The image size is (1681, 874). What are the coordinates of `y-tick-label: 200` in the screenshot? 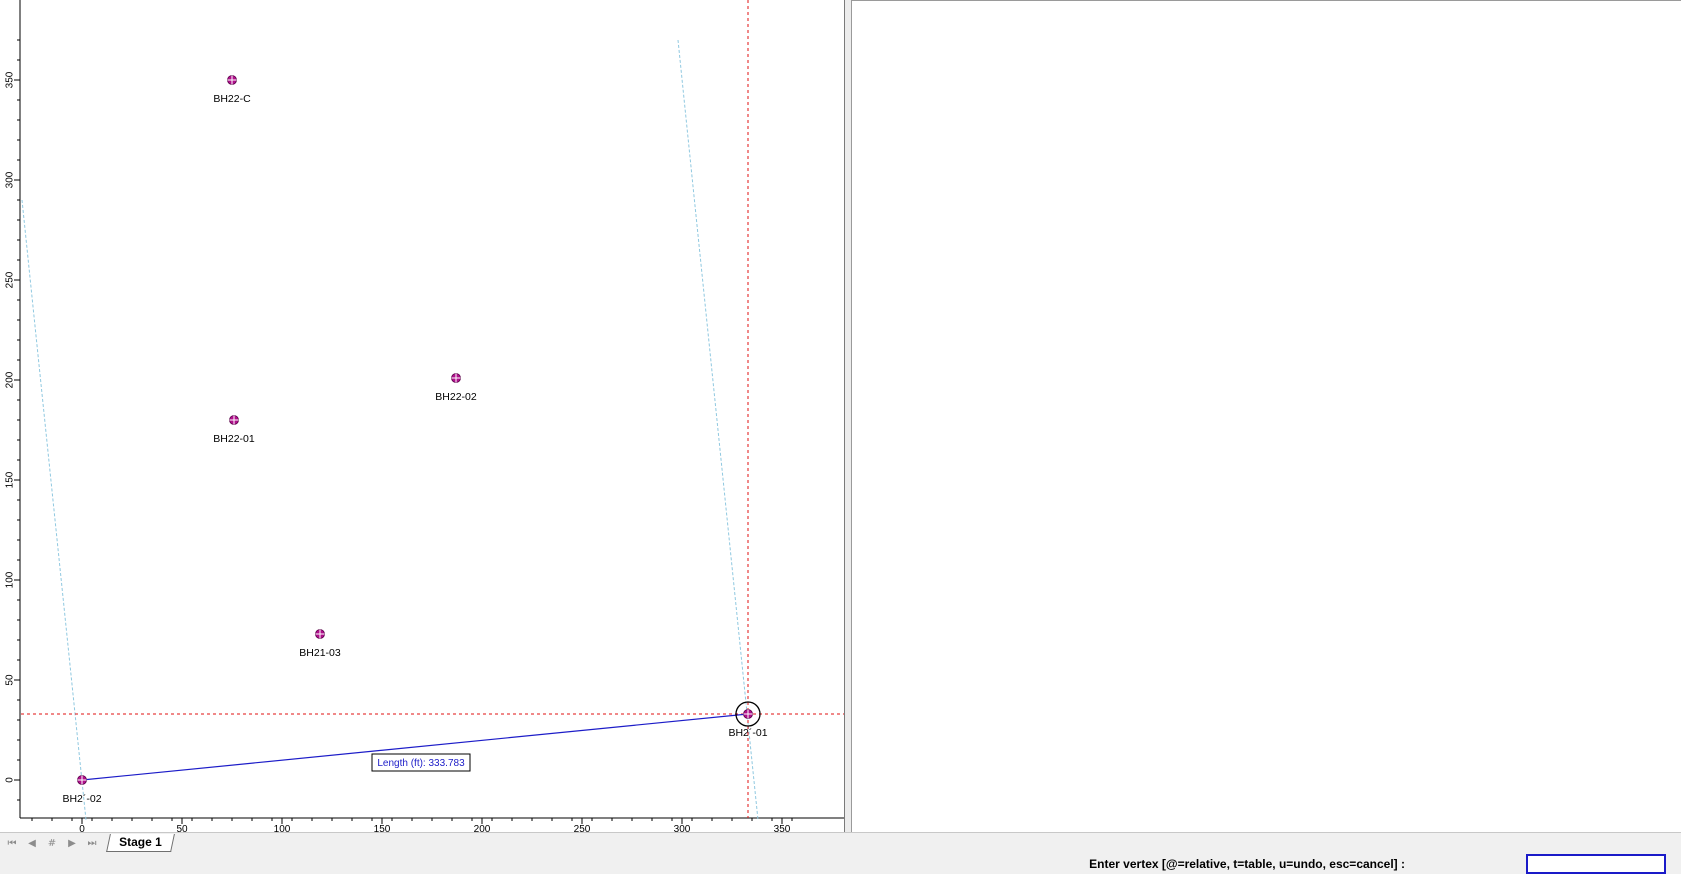 It's located at (10, 379).